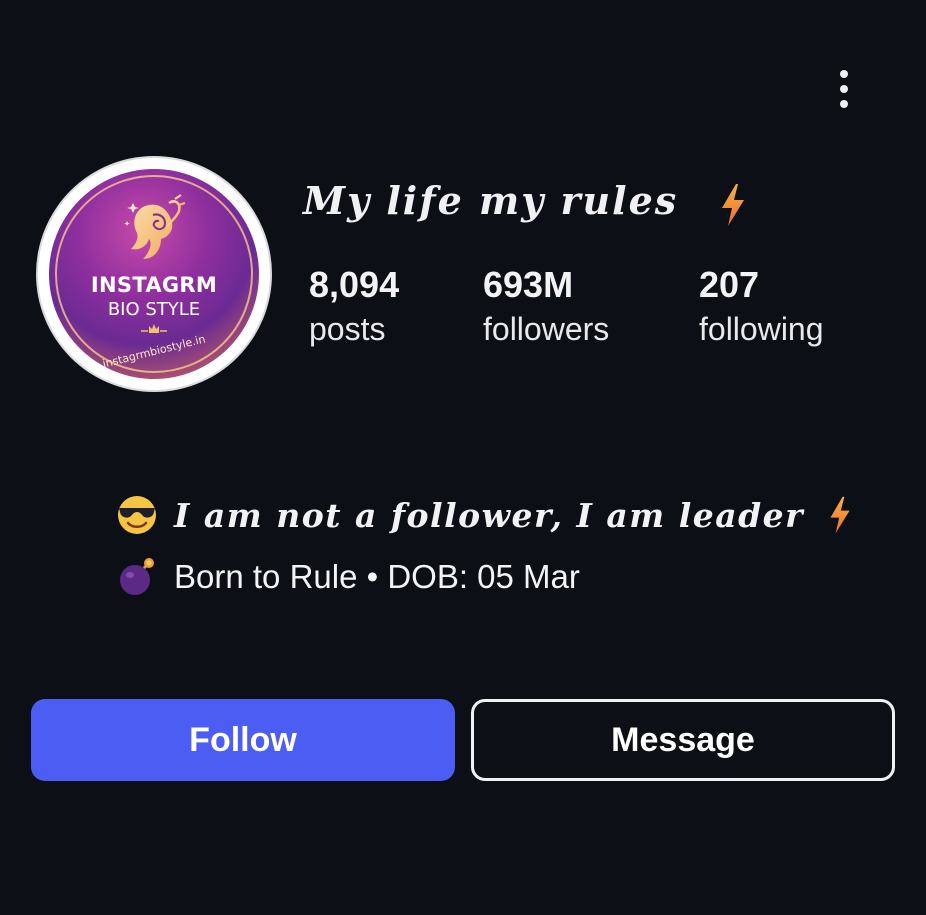 The width and height of the screenshot is (926, 915). I want to click on avatar-title: INSTAGRM, so click(154, 285).